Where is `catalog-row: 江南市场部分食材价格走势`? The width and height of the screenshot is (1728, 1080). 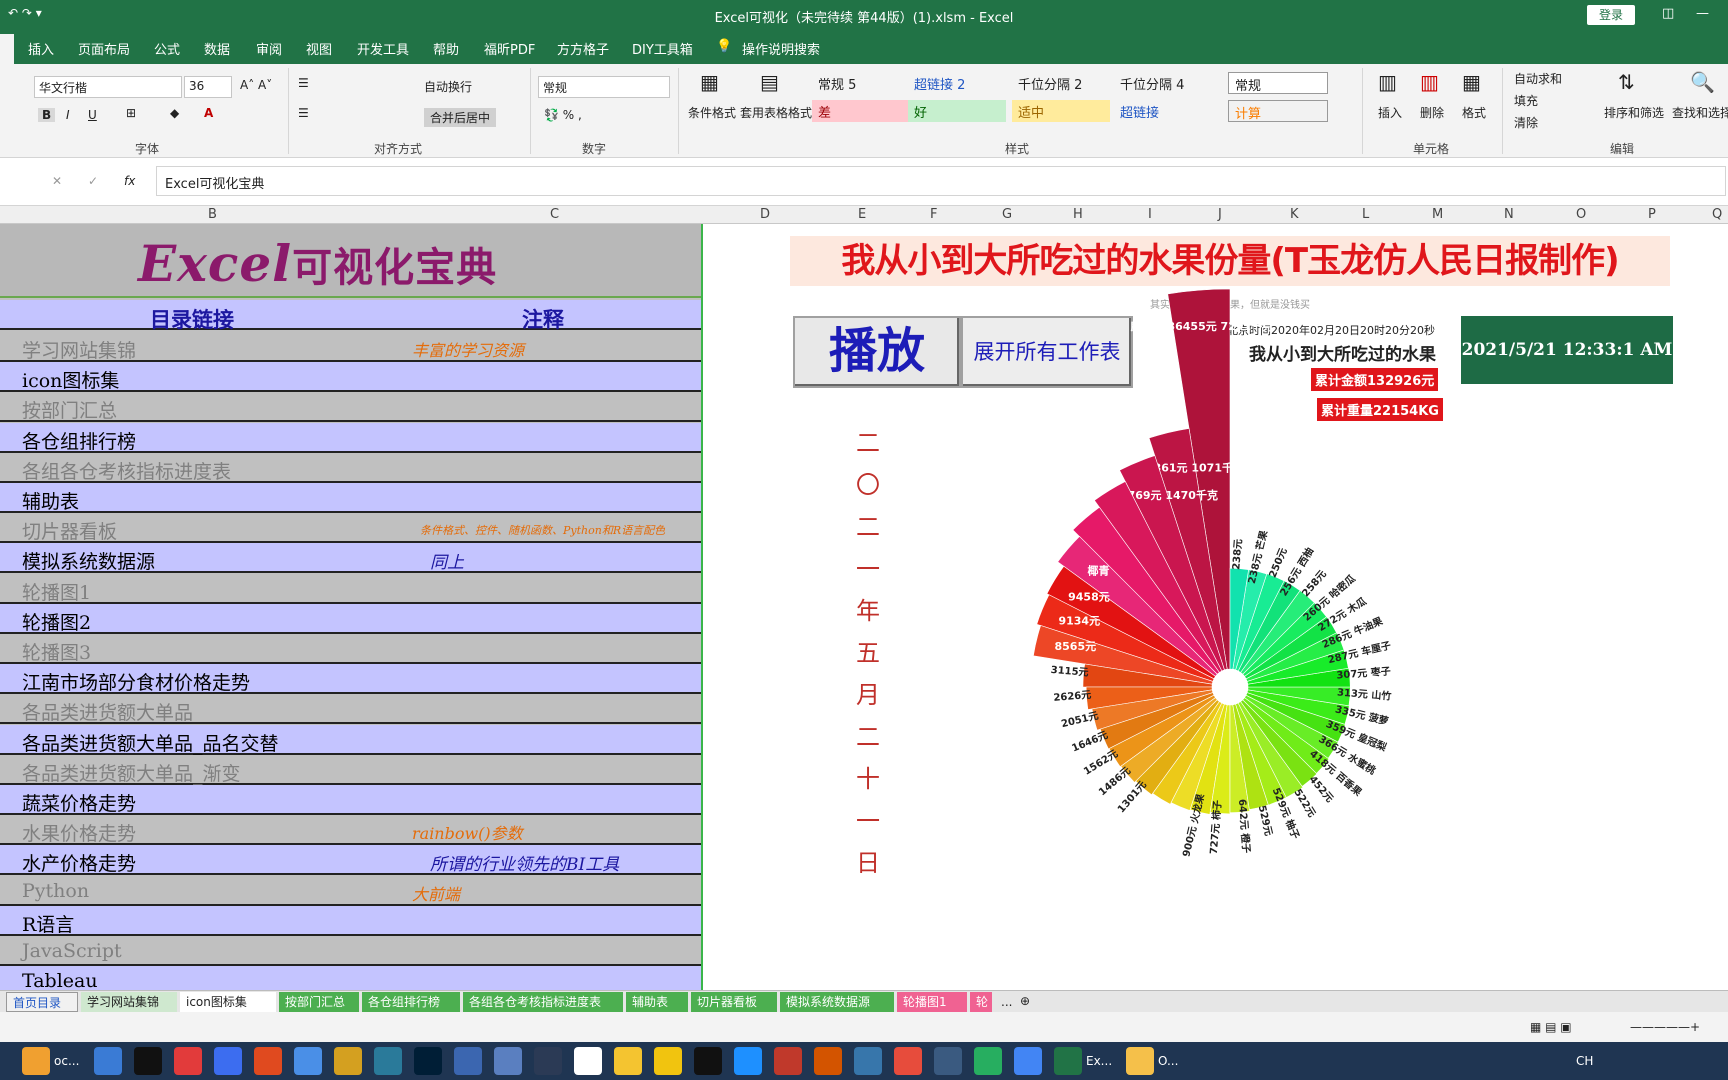 catalog-row: 江南市场部分食材价格走势 is located at coordinates (350, 679).